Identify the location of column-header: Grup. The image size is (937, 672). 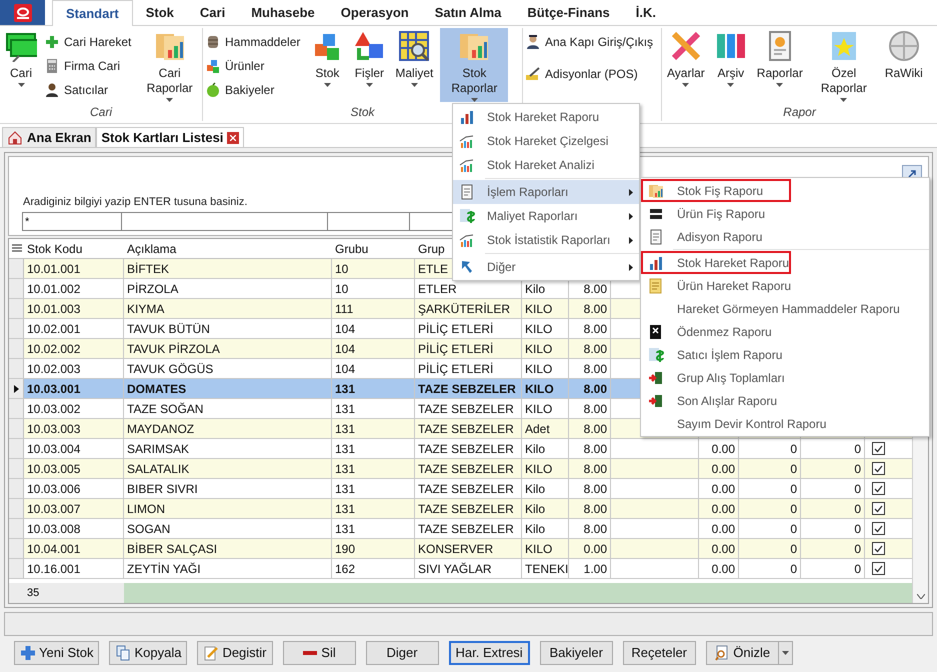
(431, 249).